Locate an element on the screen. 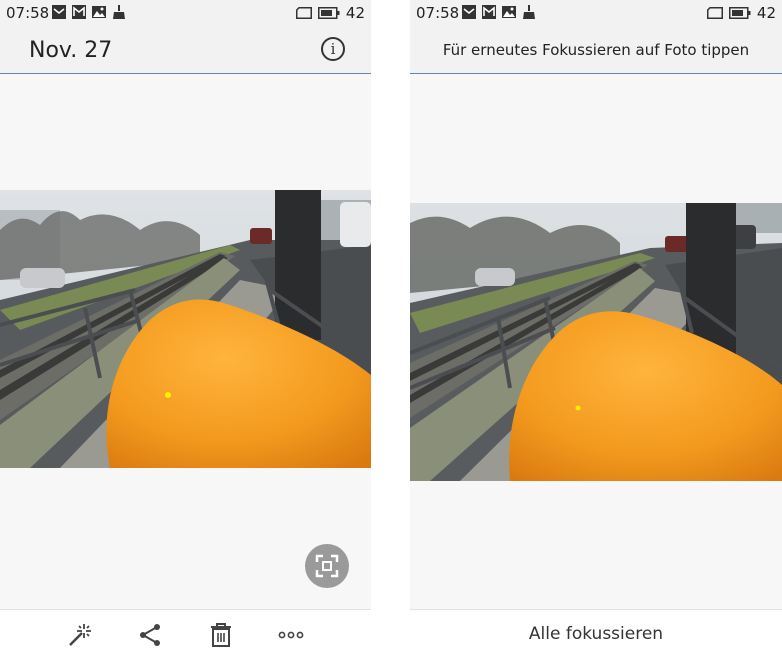 This screenshot has height=660, width=782. share-button is located at coordinates (150, 635).